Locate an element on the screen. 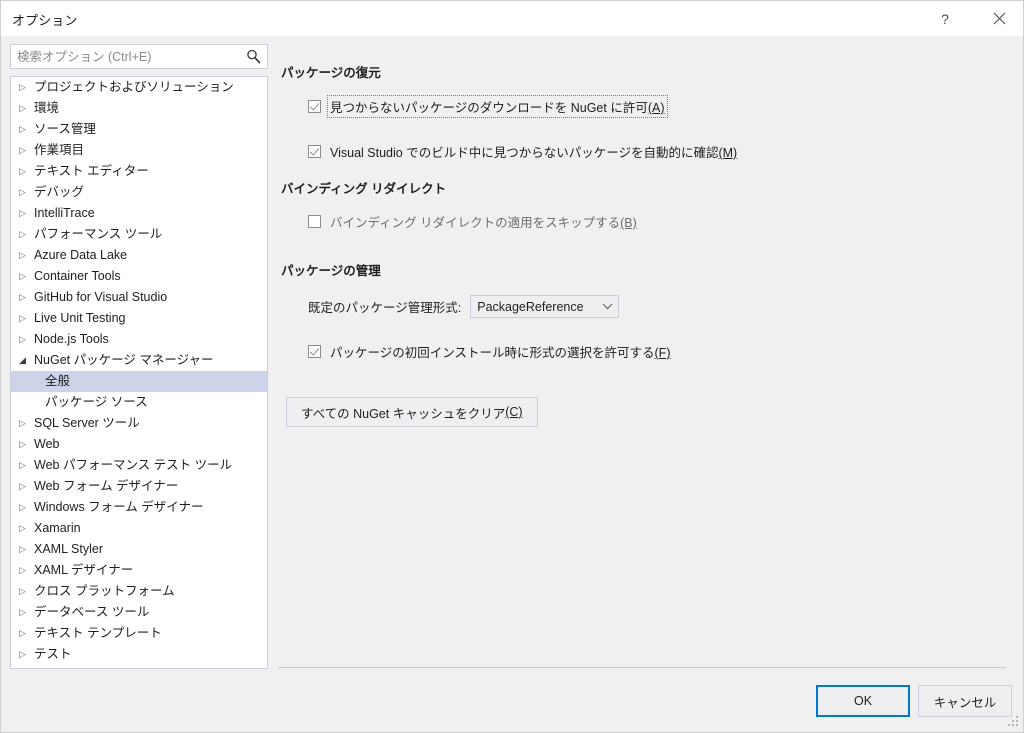 This screenshot has height=733, width=1024. tree-item: ▷ データベース ツール is located at coordinates (139, 612).